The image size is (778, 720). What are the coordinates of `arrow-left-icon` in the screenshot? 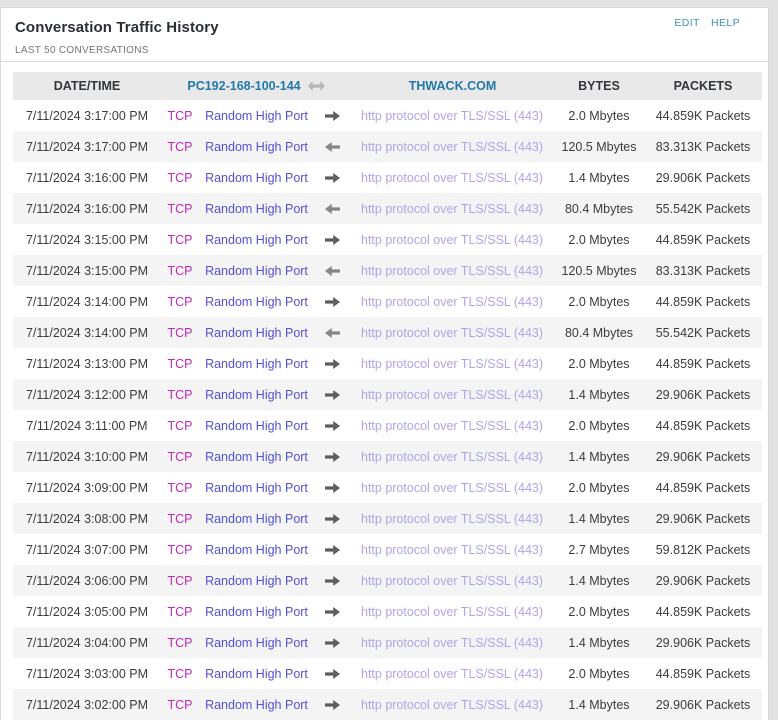 It's located at (332, 270).